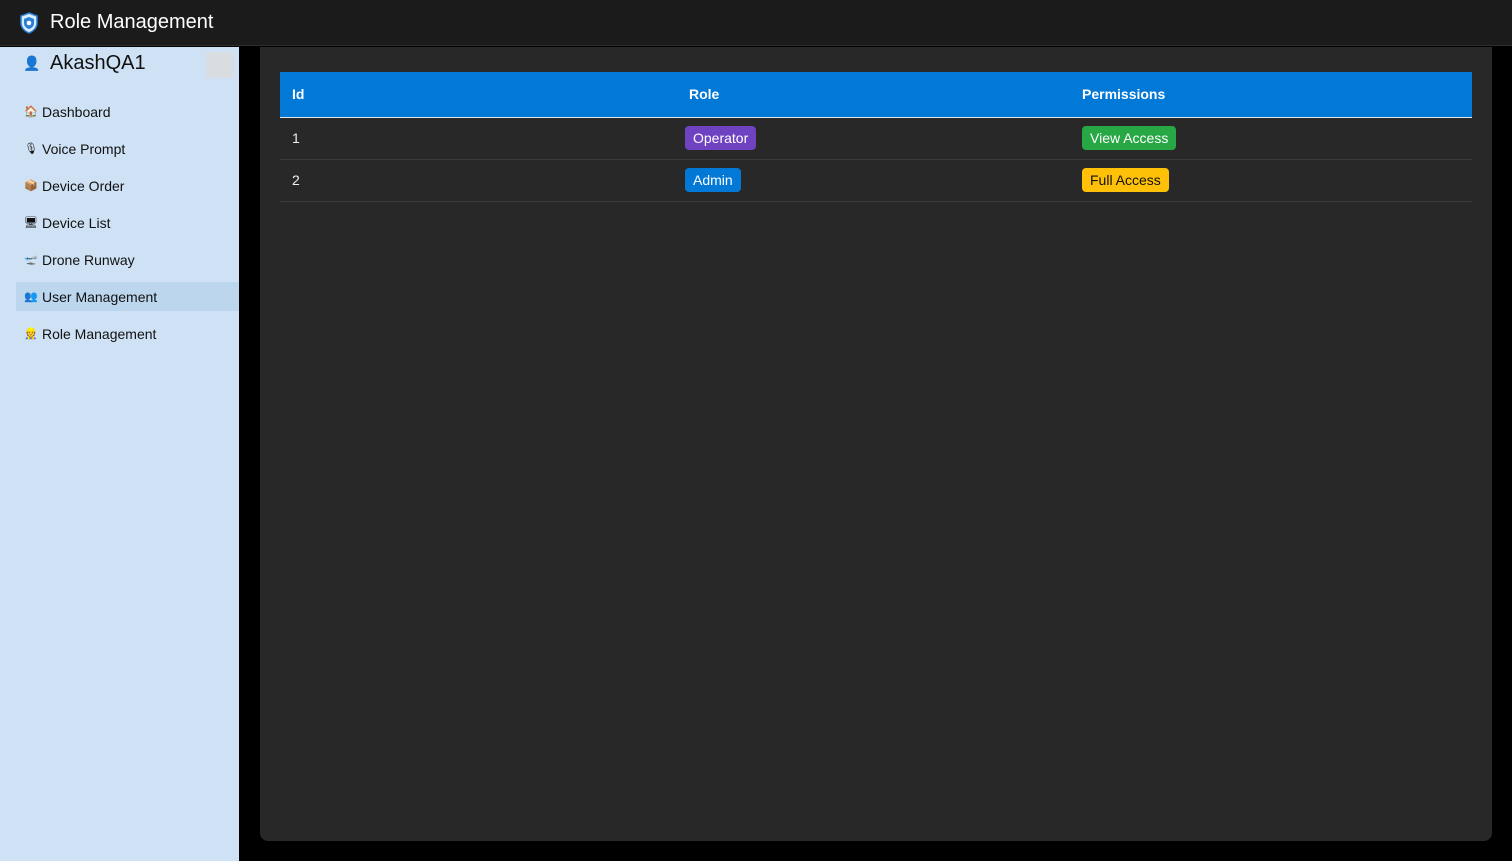 The width and height of the screenshot is (1512, 861). Describe the element at coordinates (478, 138) in the screenshot. I see `cell-id: 1` at that location.